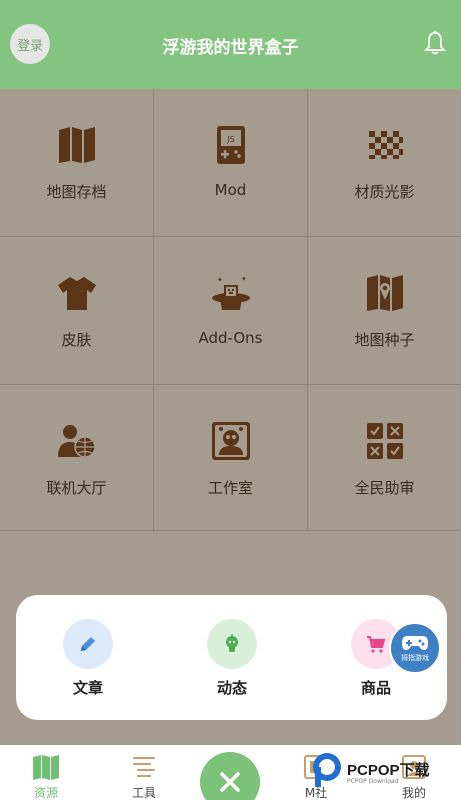  I want to click on svg-text: JS, so click(230, 139).